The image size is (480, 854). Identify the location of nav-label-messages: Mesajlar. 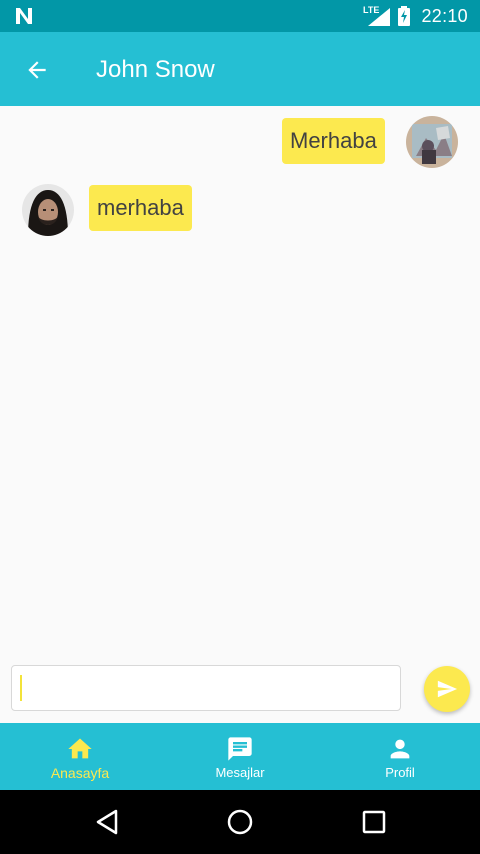
(240, 772).